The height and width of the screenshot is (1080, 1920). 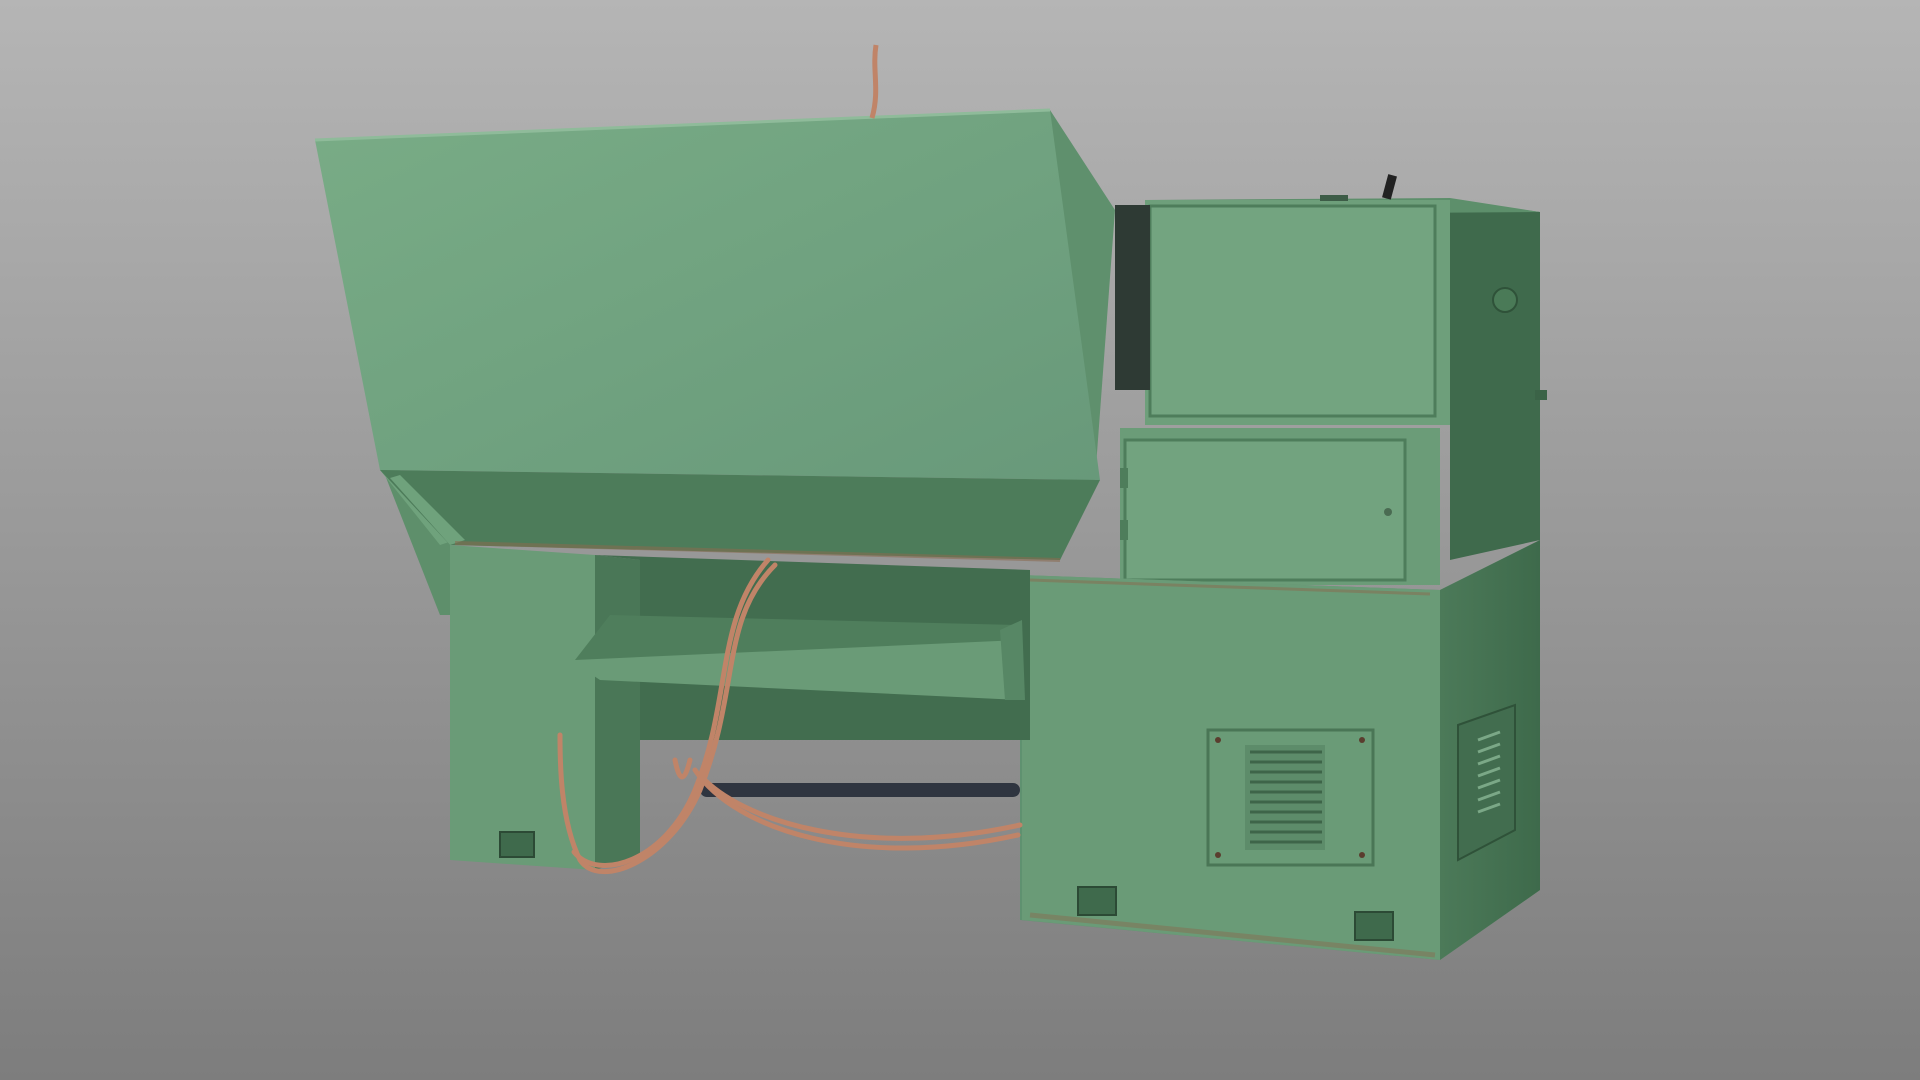 I want to click on front-vent-grille, so click(x=1290, y=797).